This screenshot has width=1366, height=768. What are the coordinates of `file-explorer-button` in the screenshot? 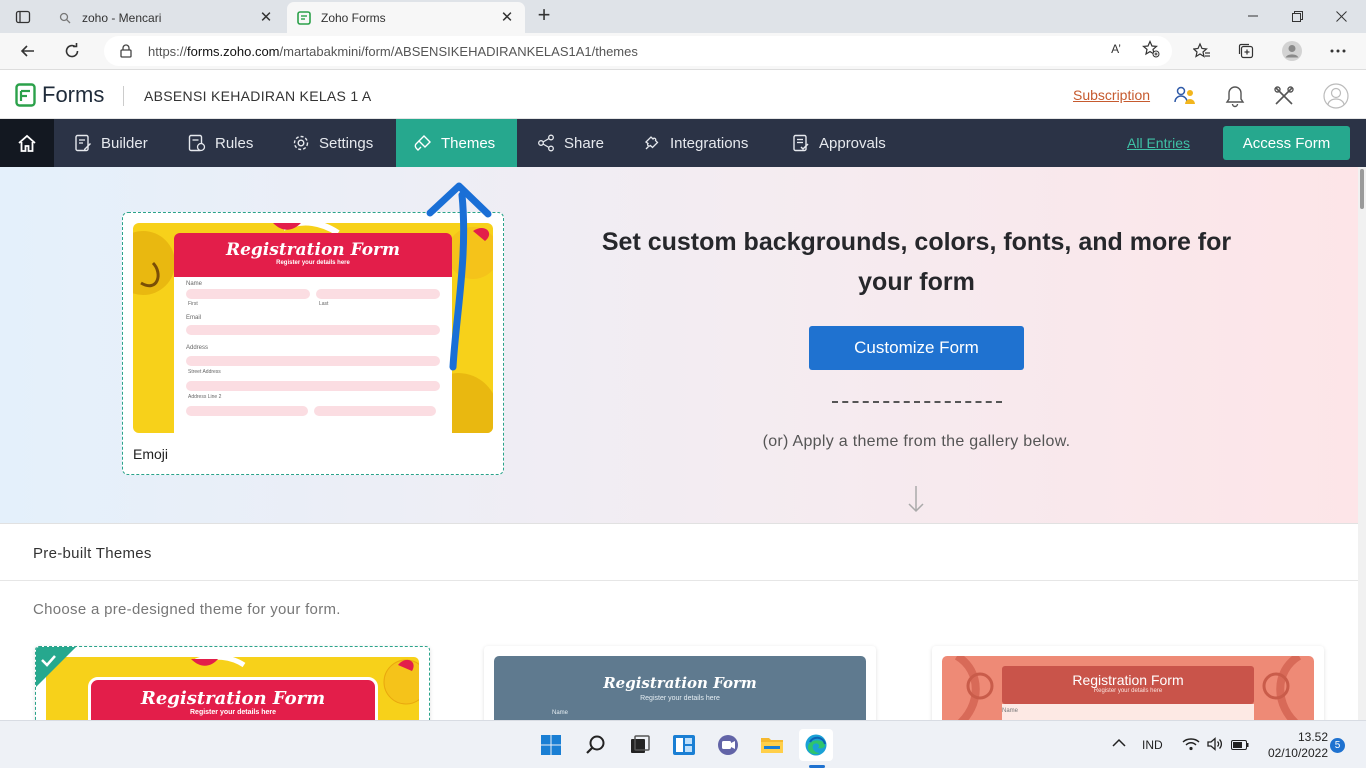 It's located at (772, 745).